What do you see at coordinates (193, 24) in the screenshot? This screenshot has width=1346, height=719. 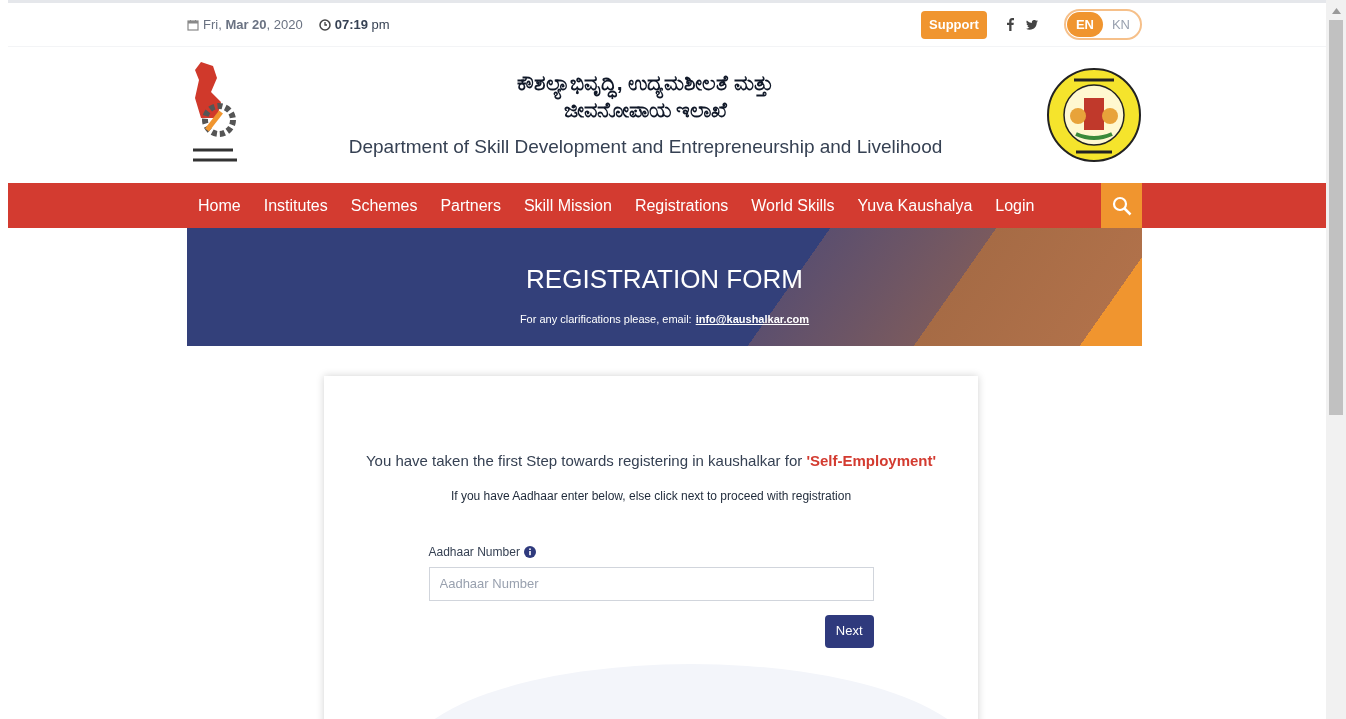 I see `calendar-icon` at bounding box center [193, 24].